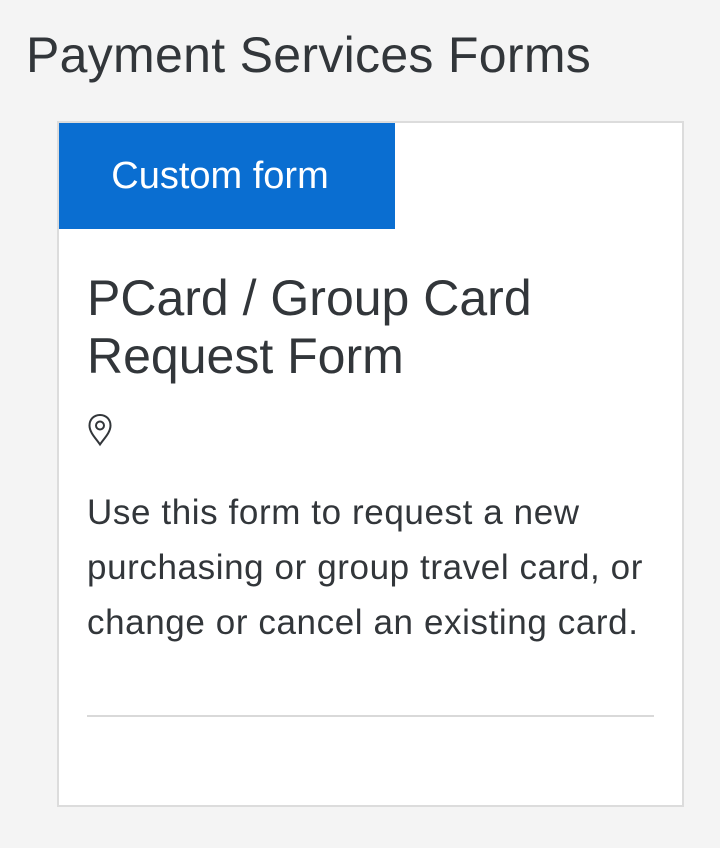 The height and width of the screenshot is (848, 720). What do you see at coordinates (309, 55) in the screenshot?
I see `section-title: Payment Services Forms` at bounding box center [309, 55].